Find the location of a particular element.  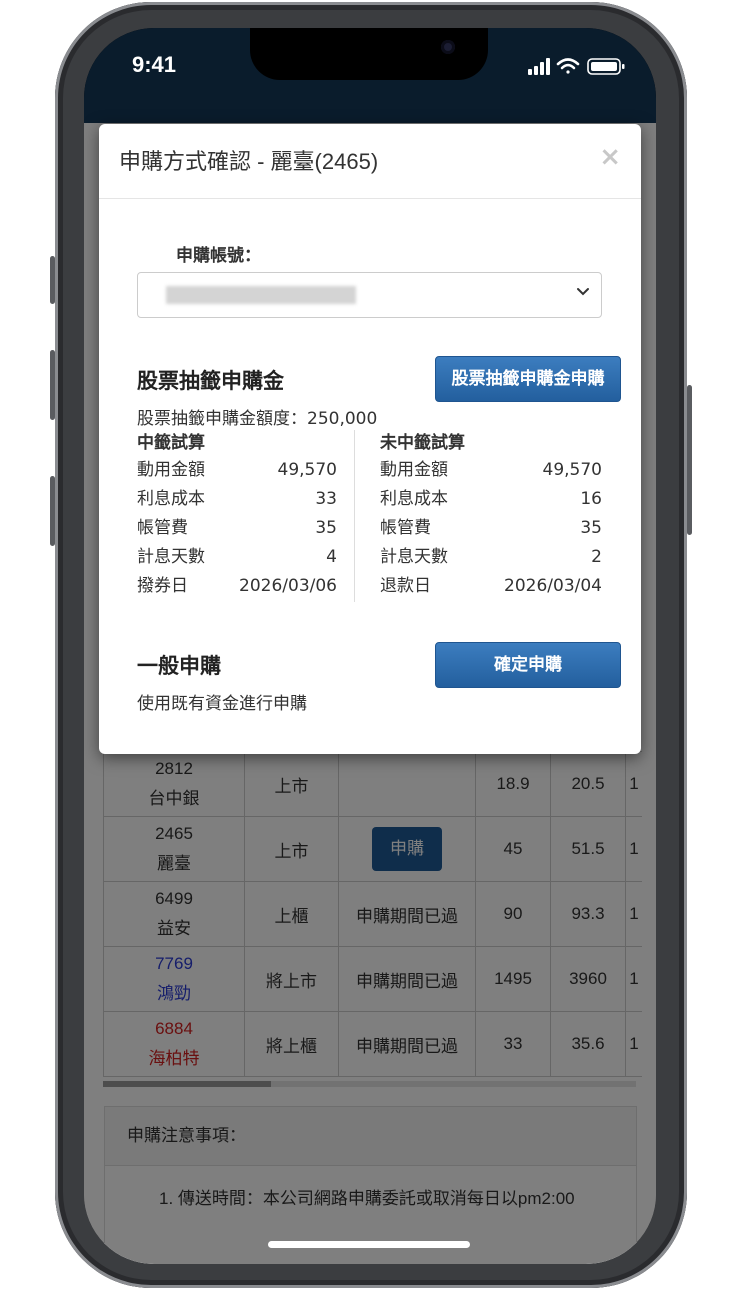

status-time: 9:41 is located at coordinates (154, 64).